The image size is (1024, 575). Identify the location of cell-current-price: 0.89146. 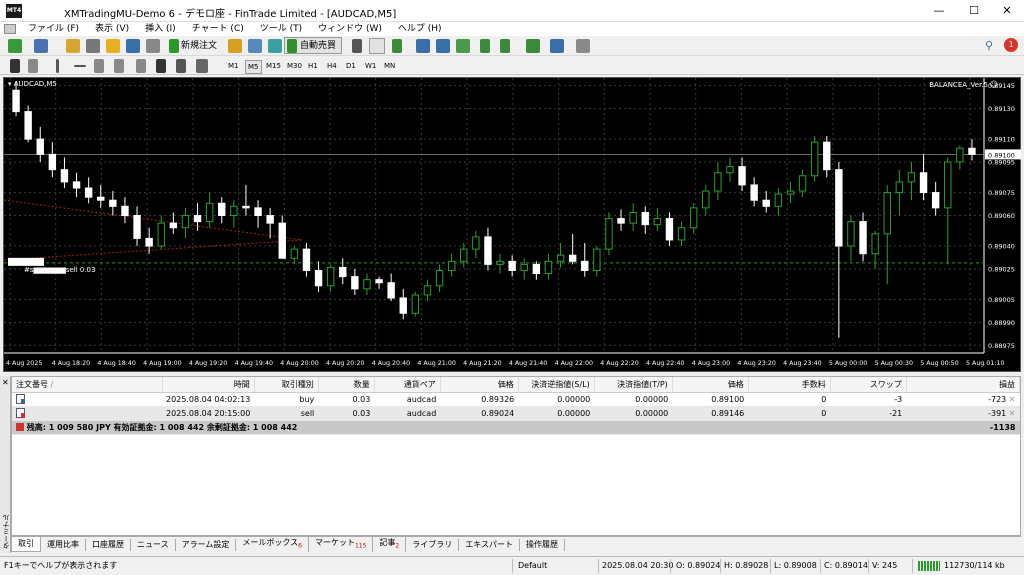
(710, 413).